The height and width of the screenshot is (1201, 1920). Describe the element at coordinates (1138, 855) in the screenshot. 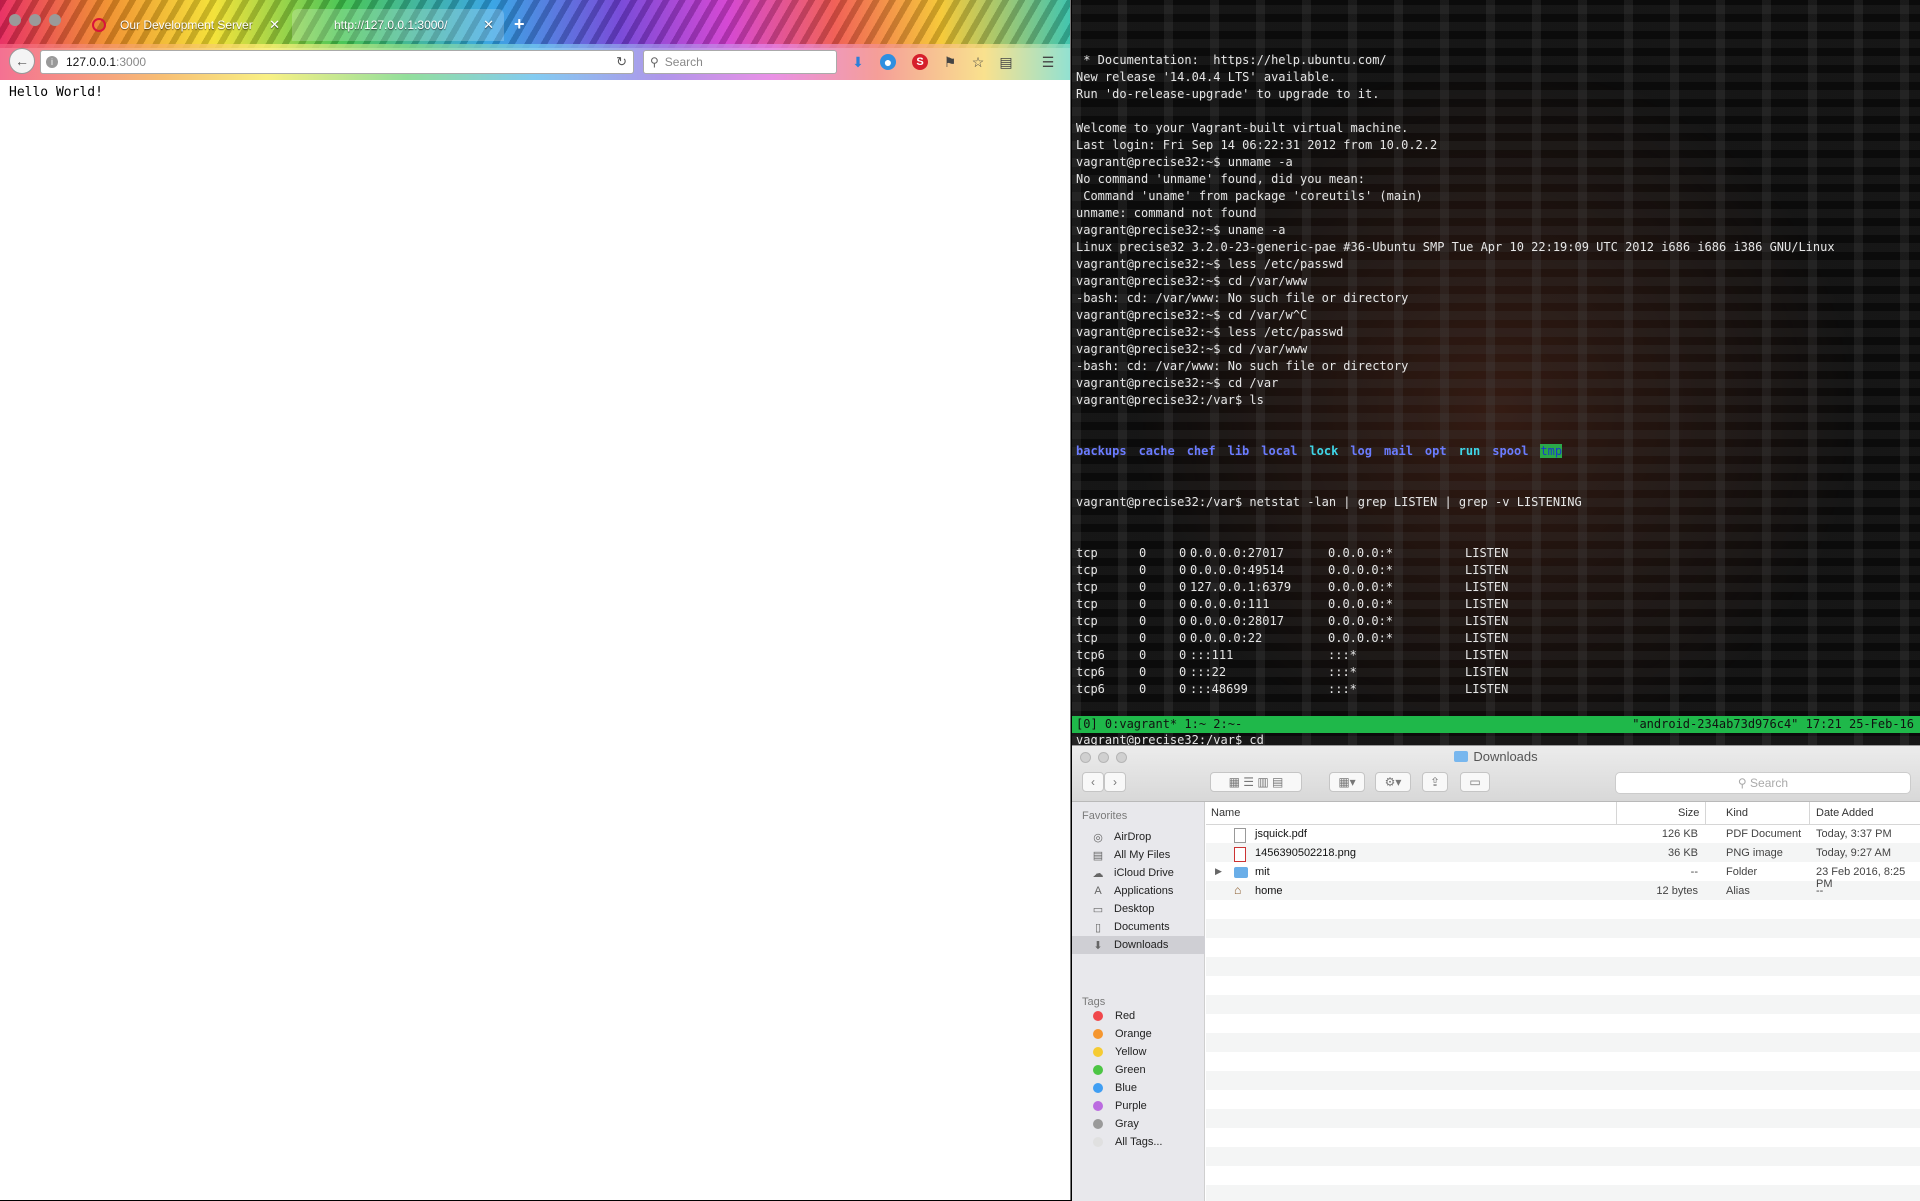

I see `sidebar-item-all-my-files: ▤ All My Files` at that location.